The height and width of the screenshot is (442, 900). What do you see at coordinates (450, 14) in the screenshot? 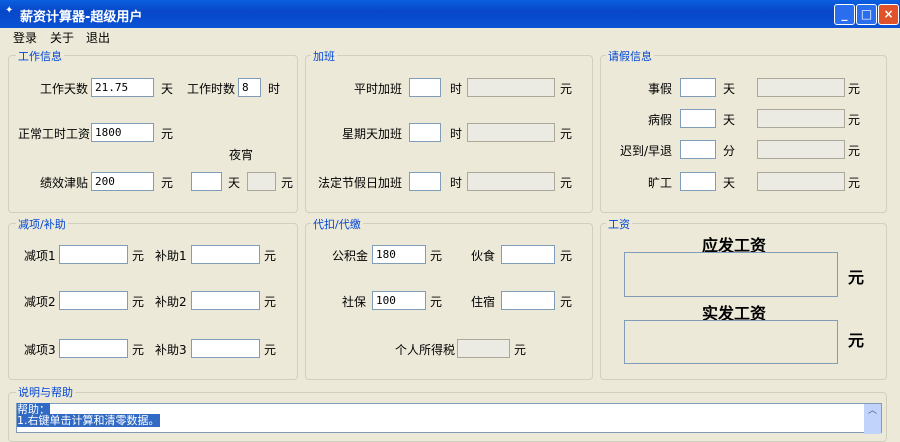
I see `title-bar: ✦ 薪资计算器-超级用户 _ □ ×` at bounding box center [450, 14].